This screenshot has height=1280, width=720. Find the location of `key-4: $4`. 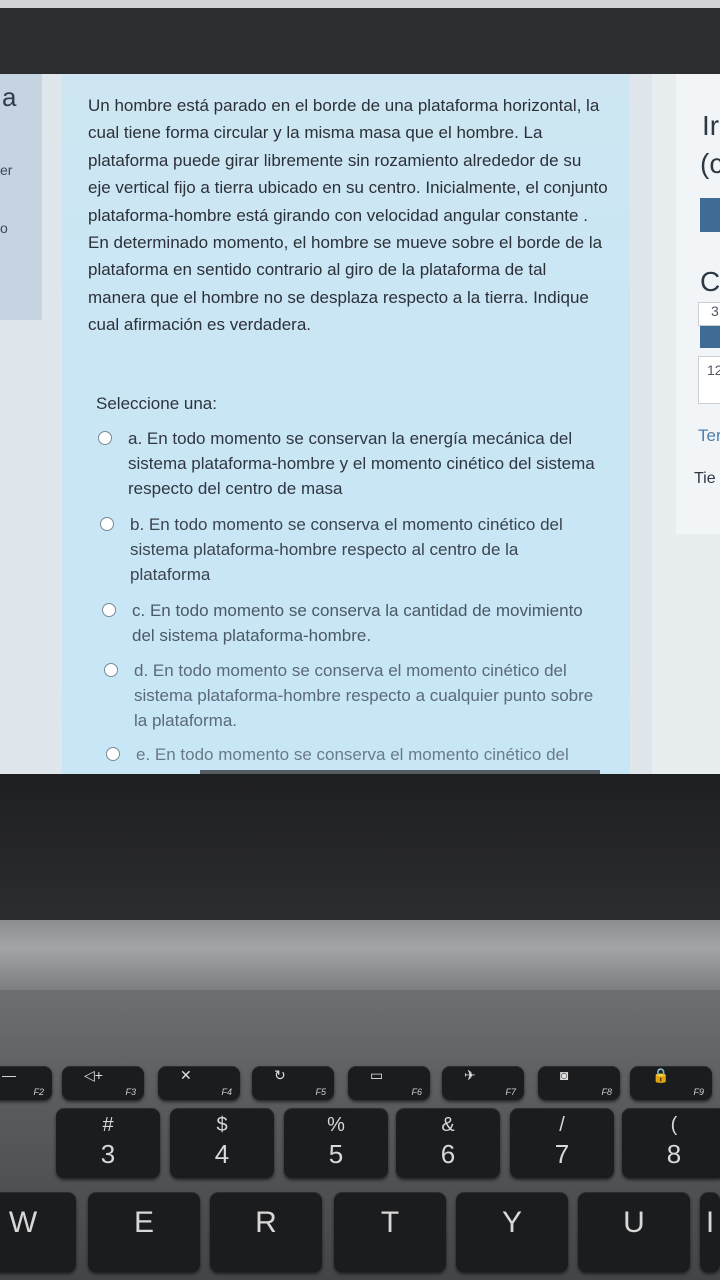

key-4: $4 is located at coordinates (222, 1143).